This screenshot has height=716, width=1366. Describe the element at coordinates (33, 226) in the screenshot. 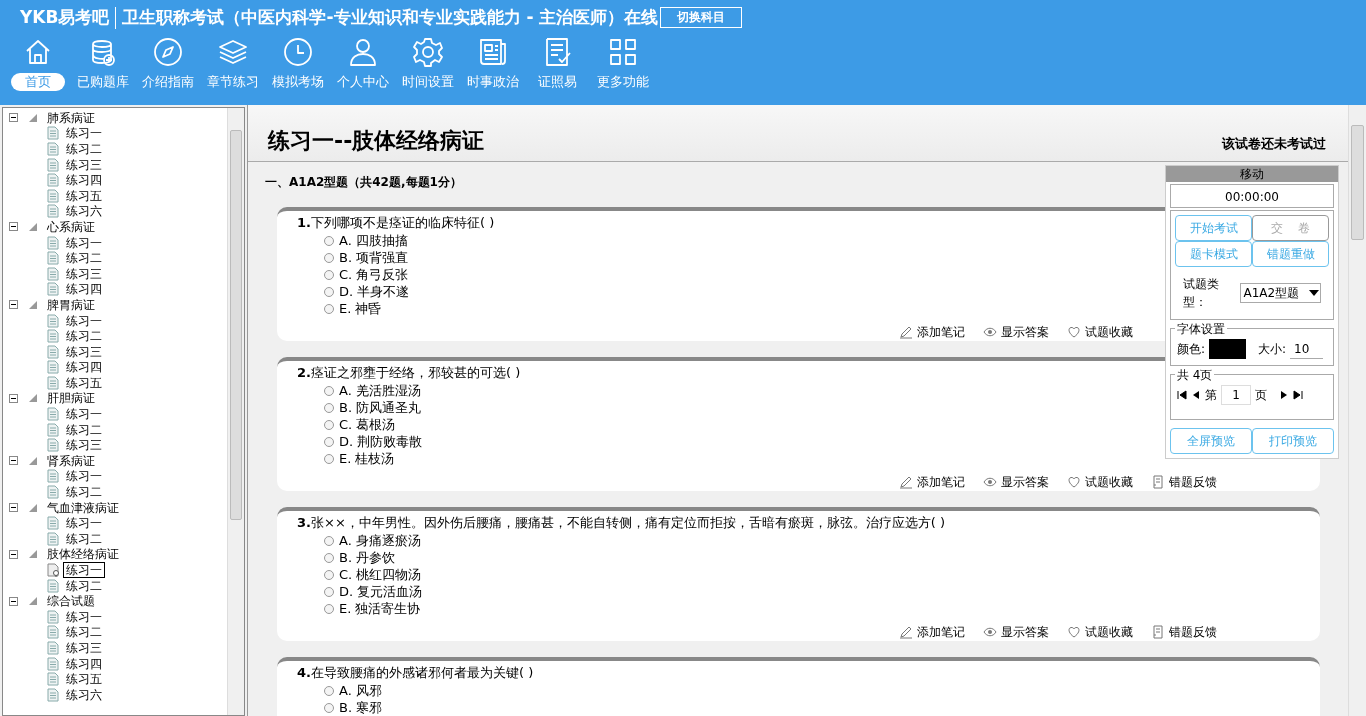

I see `triangle-icon` at that location.